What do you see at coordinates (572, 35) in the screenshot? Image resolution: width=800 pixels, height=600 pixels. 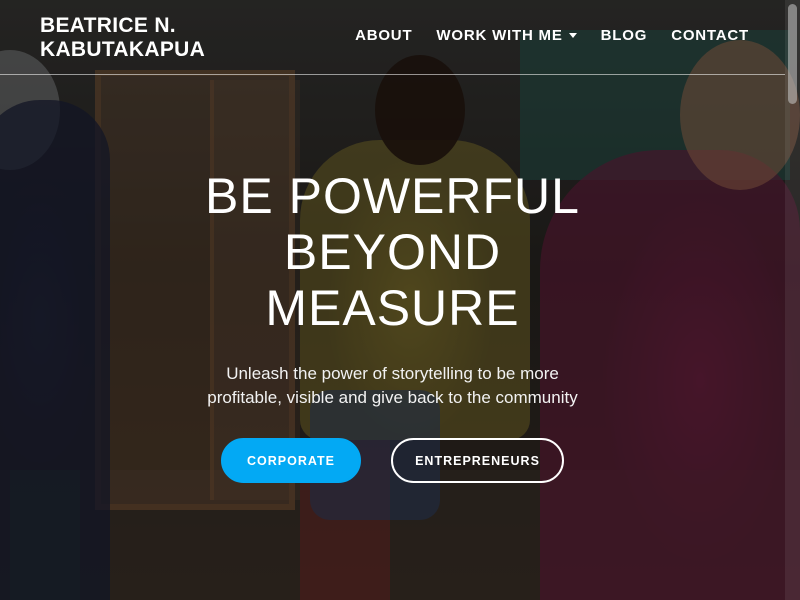 I see `caret-down-icon` at bounding box center [572, 35].